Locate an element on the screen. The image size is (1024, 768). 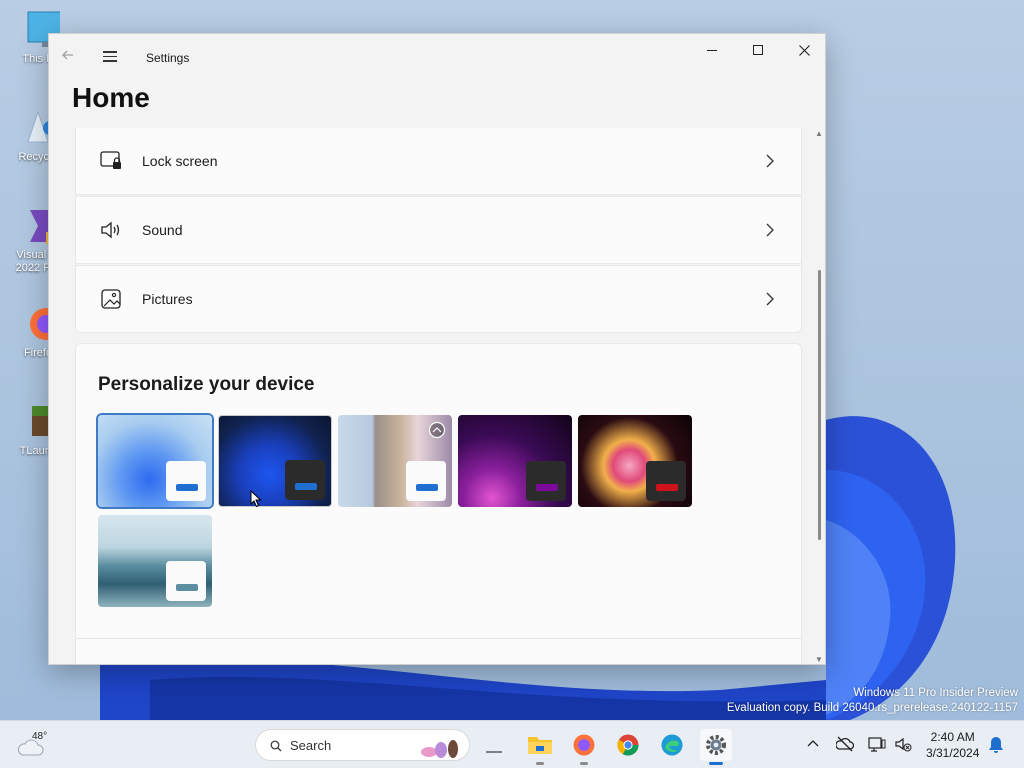
minimize-button is located at coordinates (712, 50).